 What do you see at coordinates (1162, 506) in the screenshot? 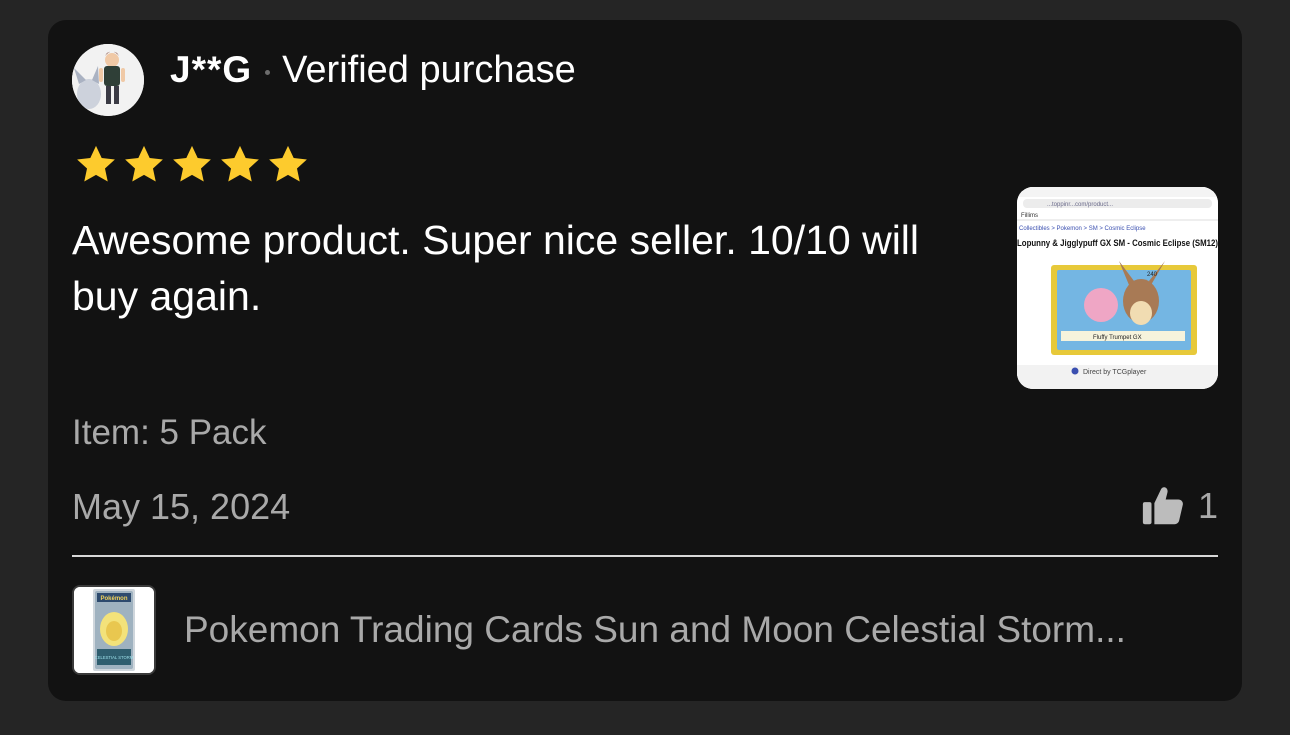
I see `thumbs-up-icon` at bounding box center [1162, 506].